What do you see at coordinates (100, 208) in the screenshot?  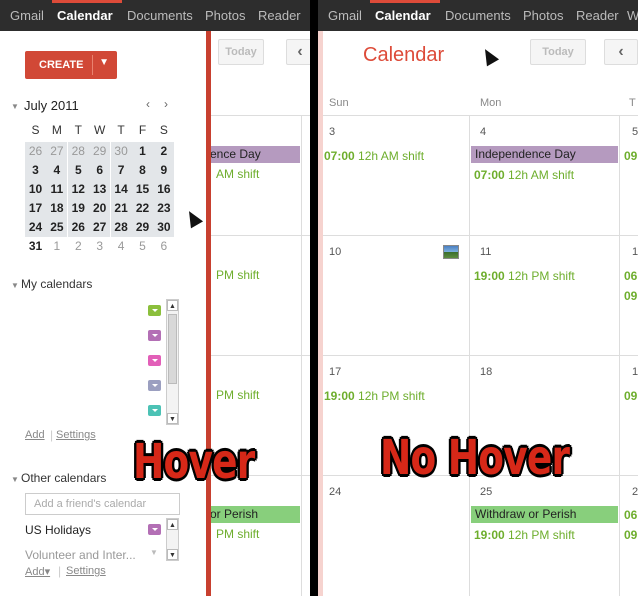 I see `mini-calendar-day: 20` at bounding box center [100, 208].